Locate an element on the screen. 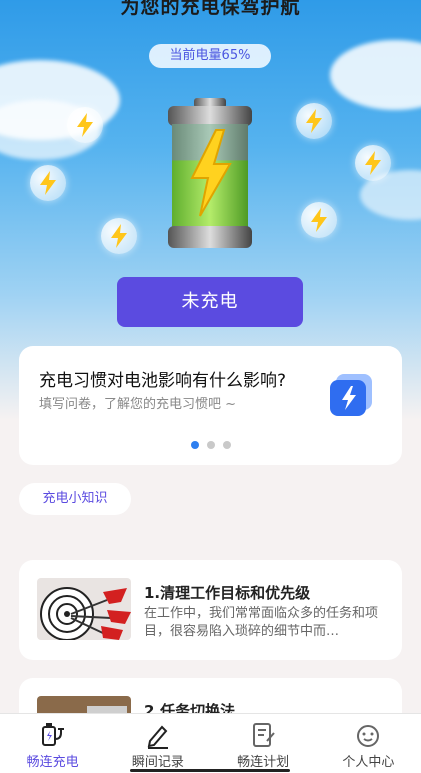 Image resolution: width=421 pixels, height=773 pixels. tab-plan: 畅连计划 is located at coordinates (263, 743).